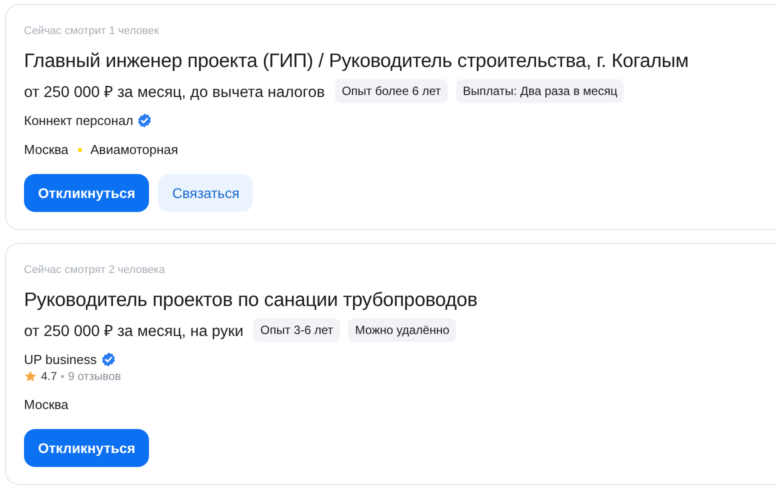 This screenshot has height=486, width=777. Describe the element at coordinates (60, 359) in the screenshot. I see `company-name: UP business` at that location.